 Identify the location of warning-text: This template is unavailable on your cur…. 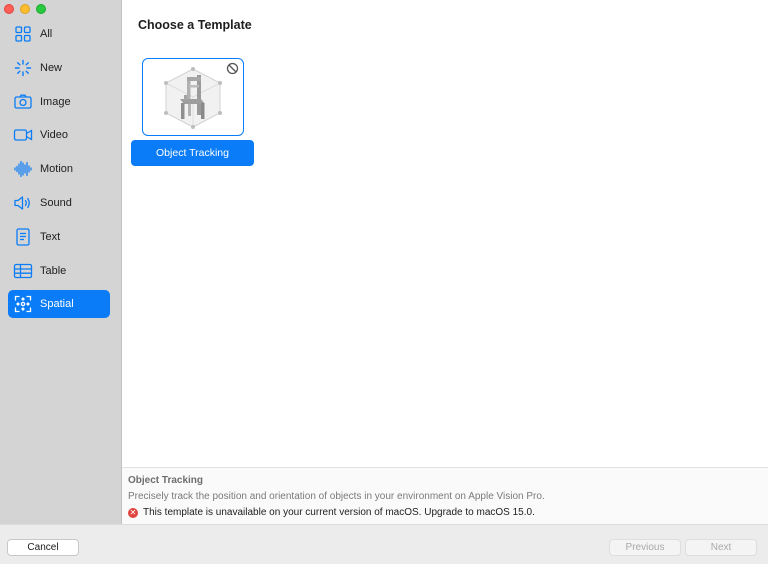
(339, 512).